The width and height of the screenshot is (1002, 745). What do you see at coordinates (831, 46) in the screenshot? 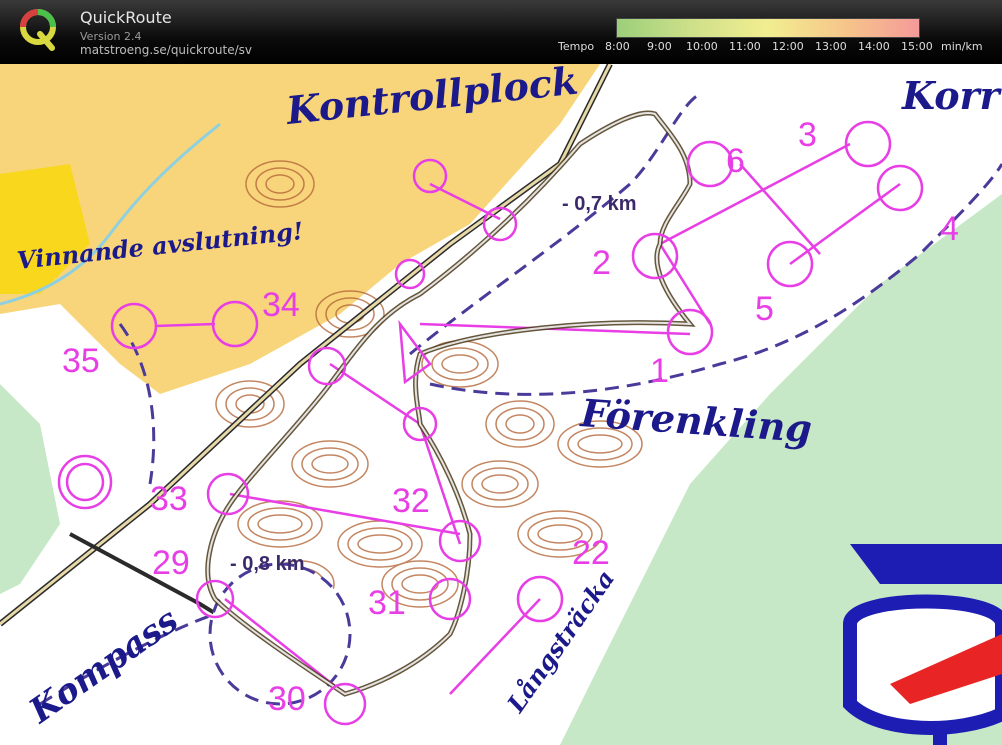
I see `tempo-tick: 13:00` at bounding box center [831, 46].